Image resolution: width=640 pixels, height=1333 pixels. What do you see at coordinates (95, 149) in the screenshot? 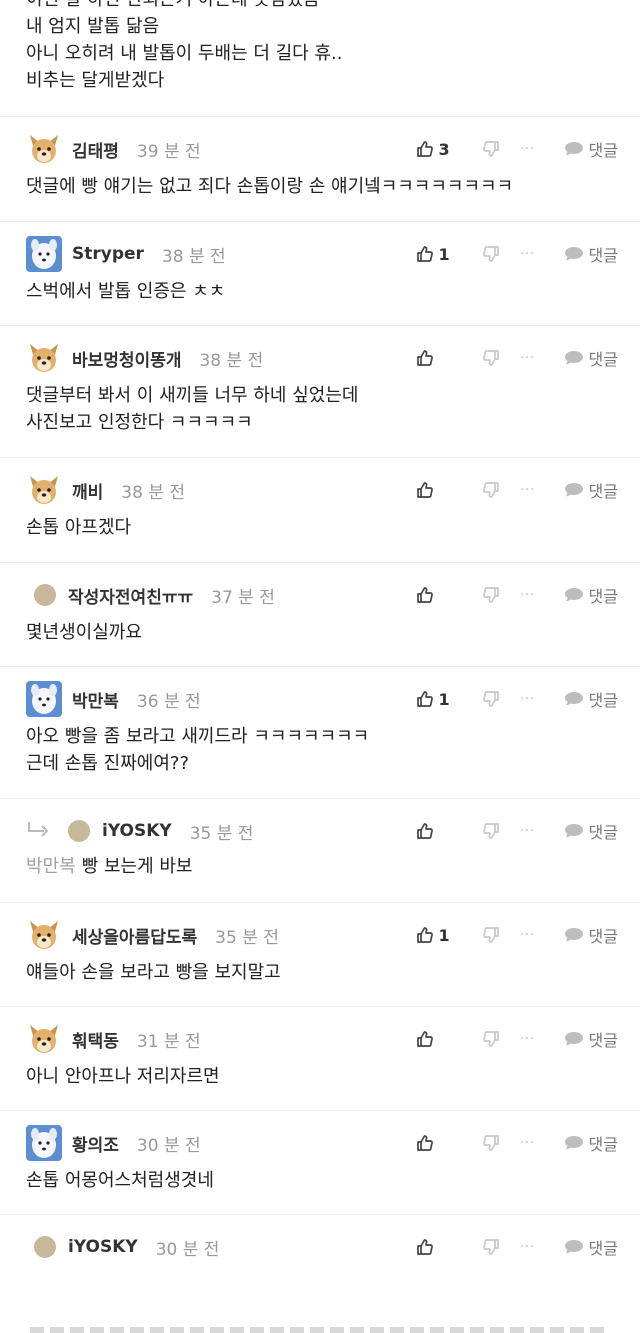
I see `comment-author: 김태평` at bounding box center [95, 149].